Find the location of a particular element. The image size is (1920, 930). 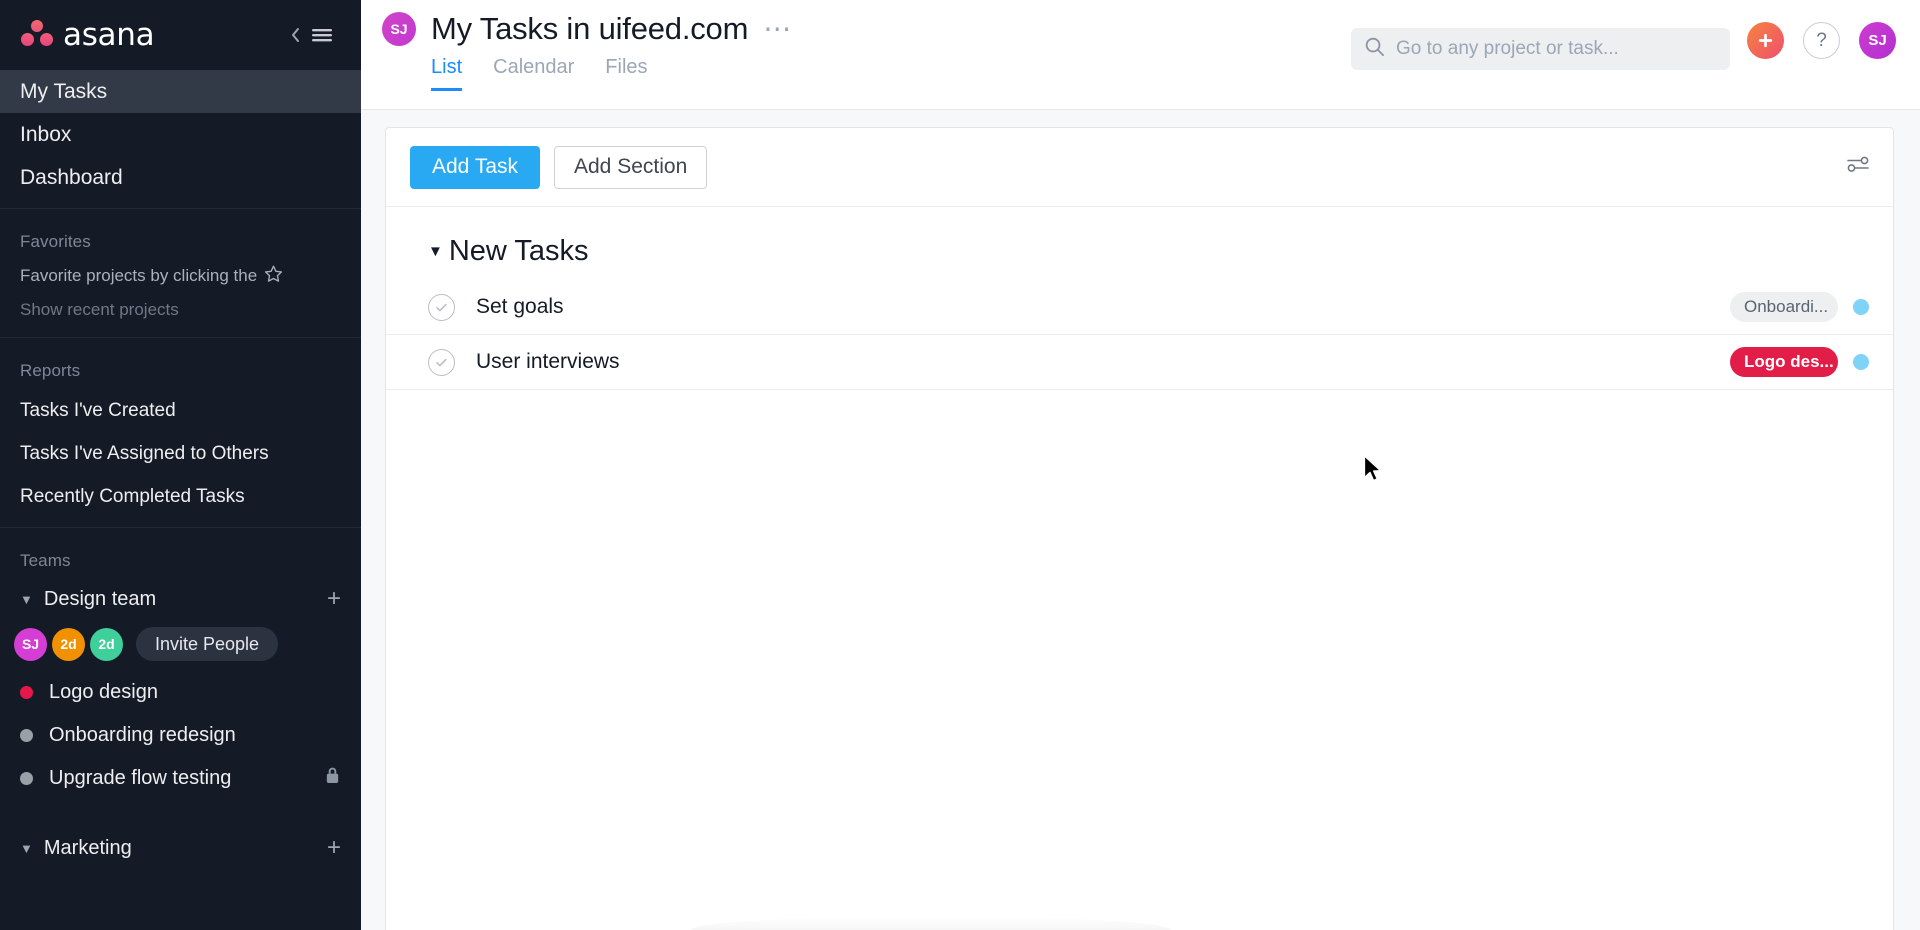

section-title-label: New Tasks is located at coordinates (518, 251).